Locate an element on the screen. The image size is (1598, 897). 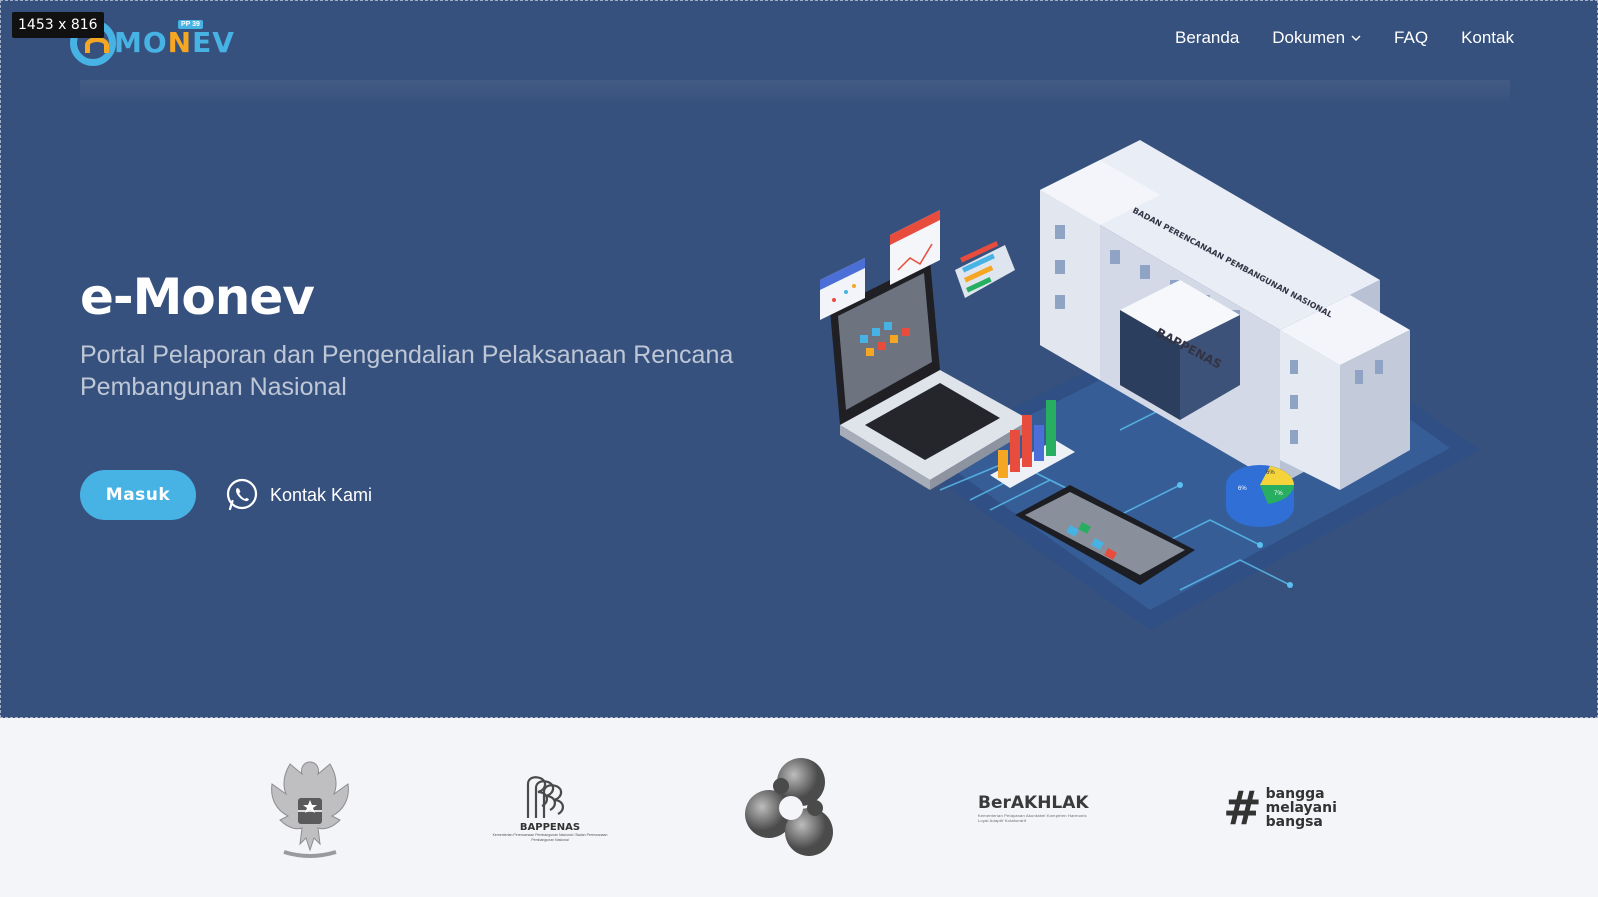
3d-pie-chart-illustration: 6% 6% 7% is located at coordinates (1260, 496).